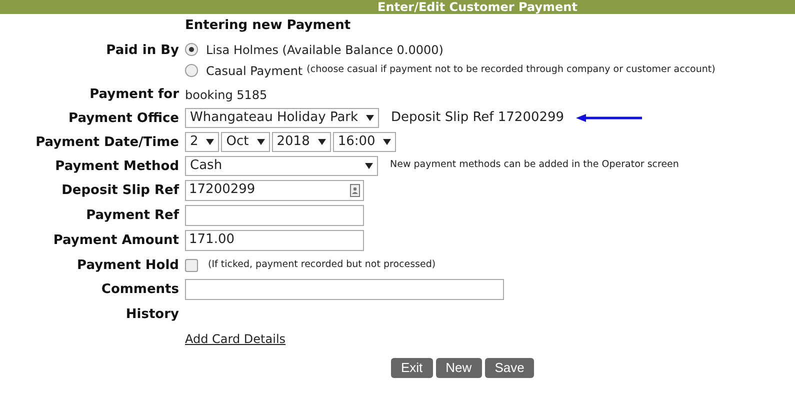 This screenshot has width=795, height=412. I want to click on form-heading: Entering new Payment, so click(268, 26).